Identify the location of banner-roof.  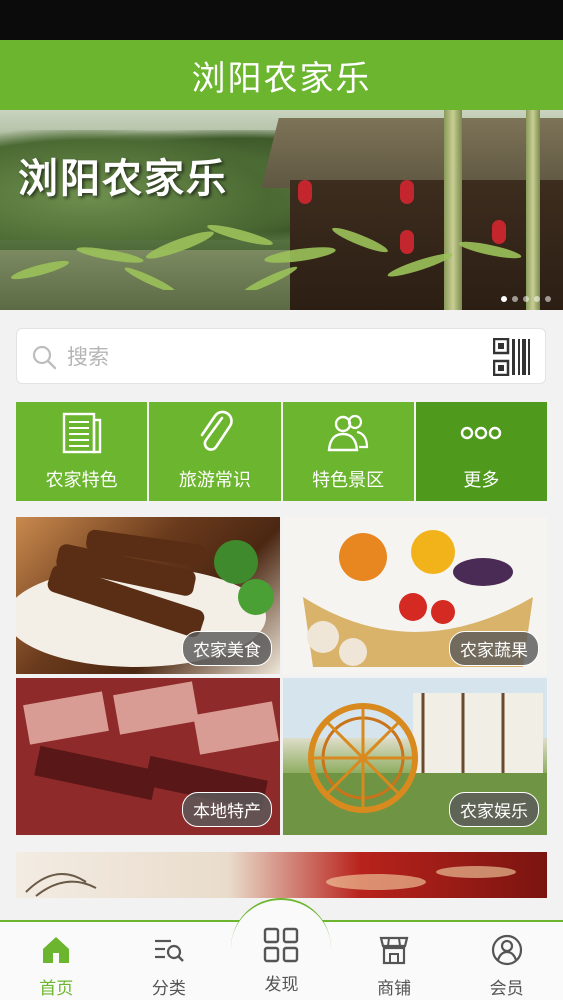
(412, 153).